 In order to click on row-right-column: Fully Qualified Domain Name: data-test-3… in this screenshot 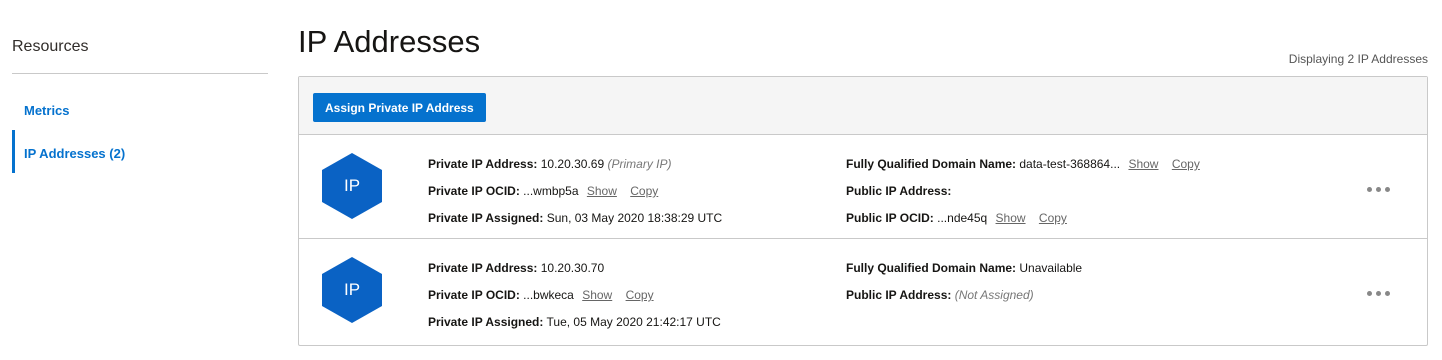, I will do `click(1023, 191)`.